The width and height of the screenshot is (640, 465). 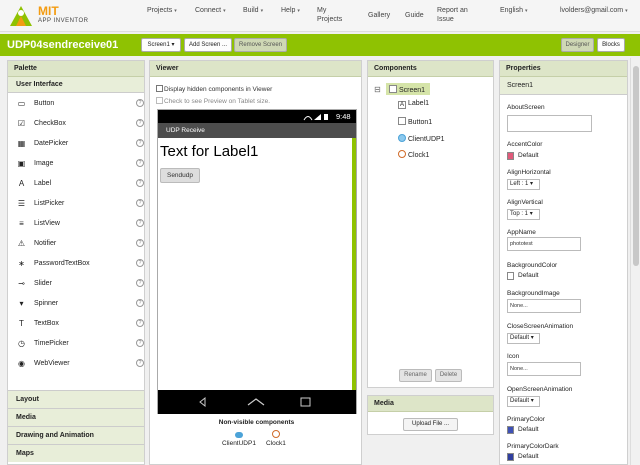 I want to click on label1-preview: Text for Label1, so click(x=209, y=151).